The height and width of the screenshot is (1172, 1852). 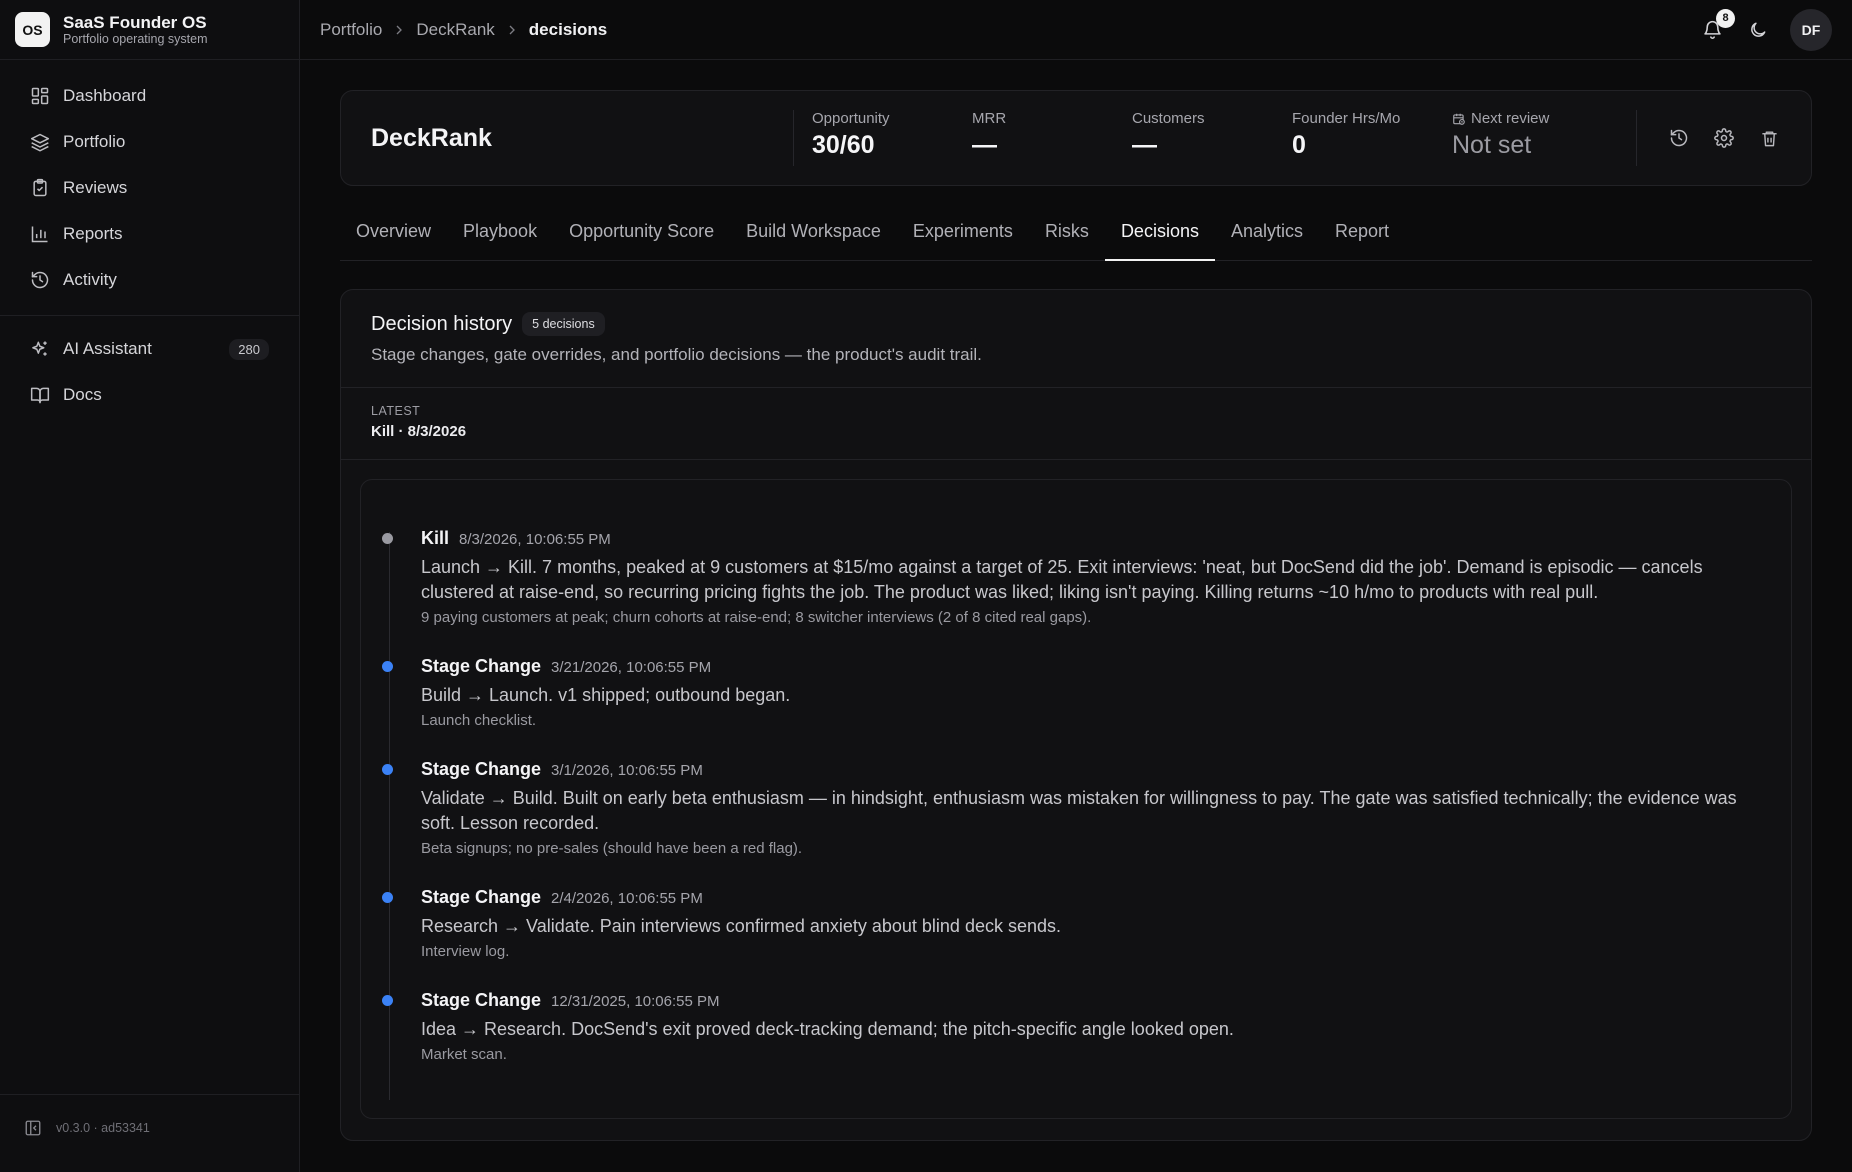 I want to click on topbar-actions: 8 DF, so click(x=1755, y=29).